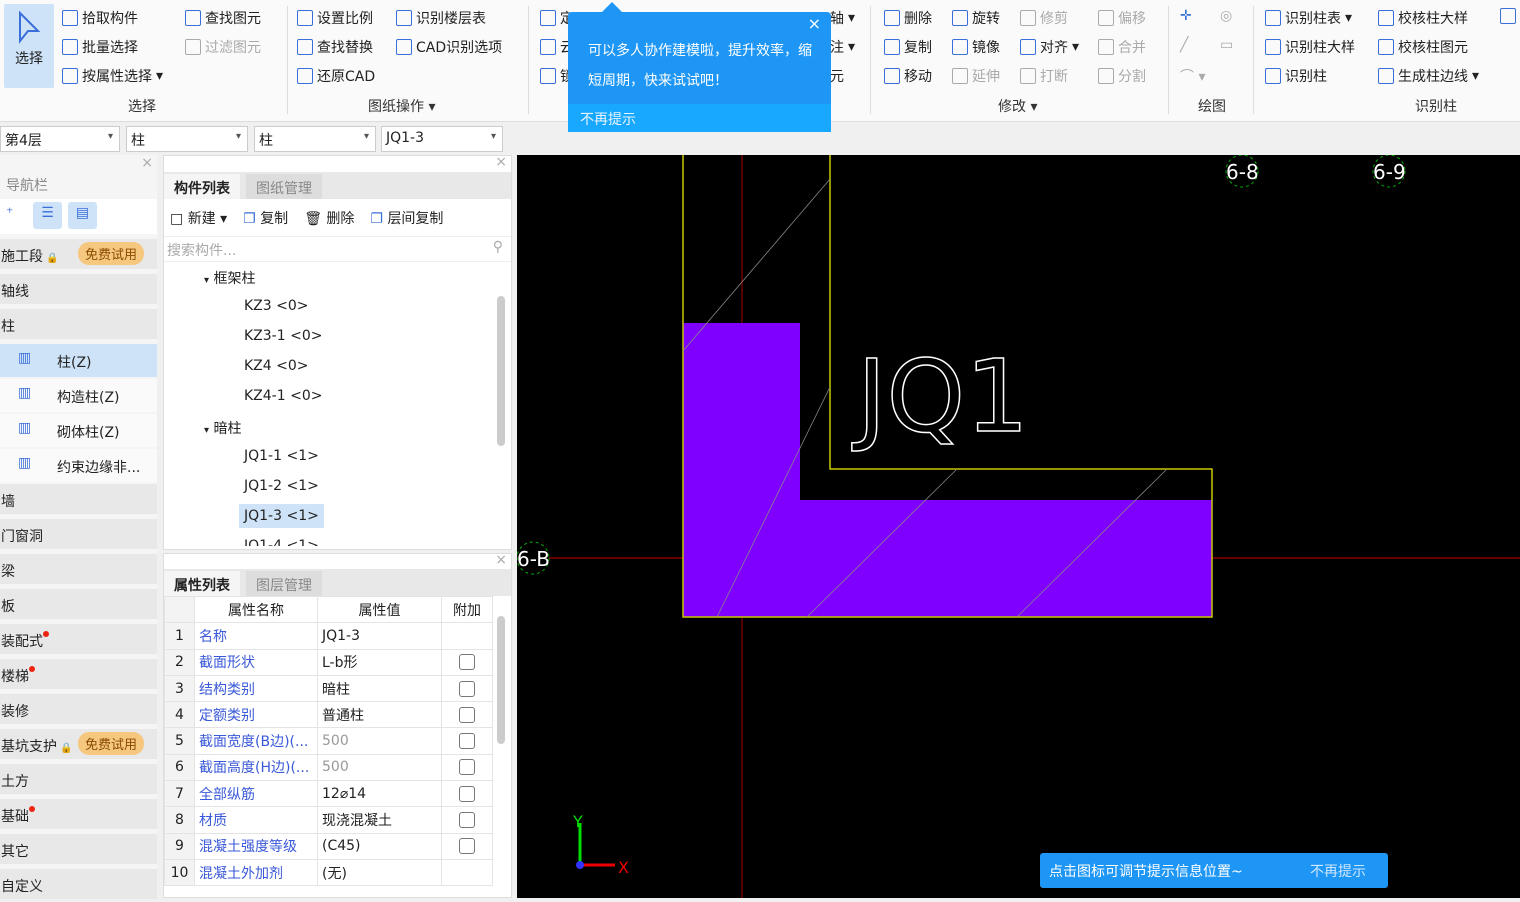 The image size is (1520, 902). Describe the element at coordinates (198, 218) in the screenshot. I see `new-button: □ 新建 ▾` at that location.